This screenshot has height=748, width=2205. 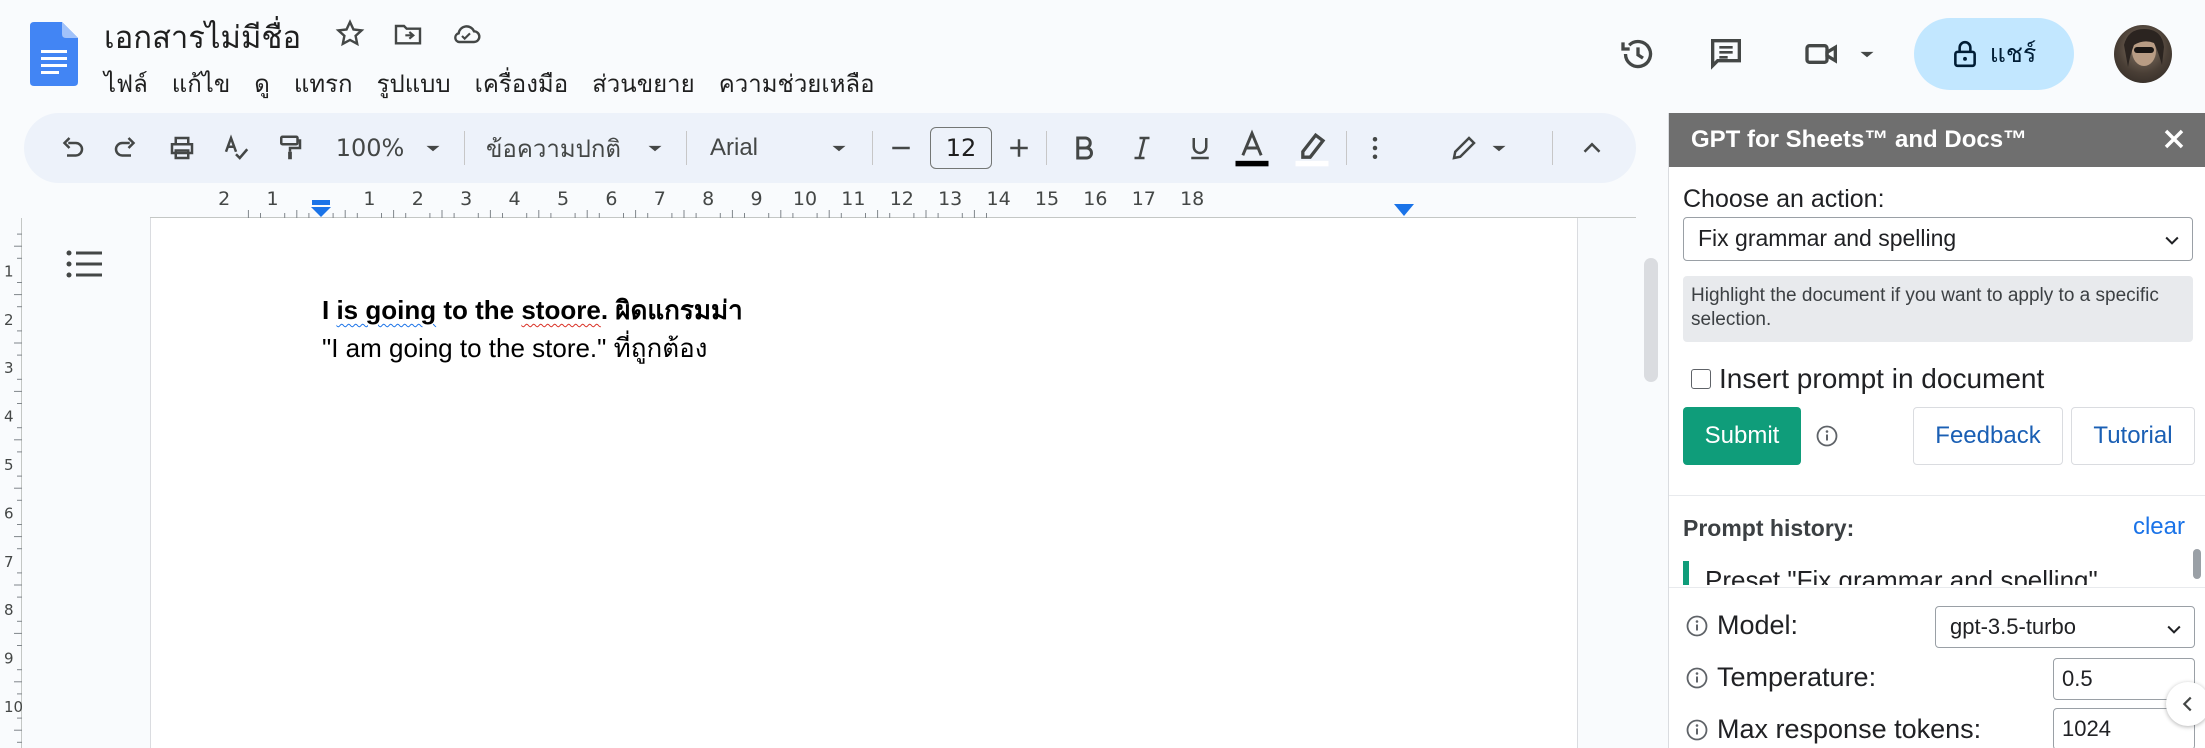 I want to click on version-history-icon, so click(x=1638, y=54).